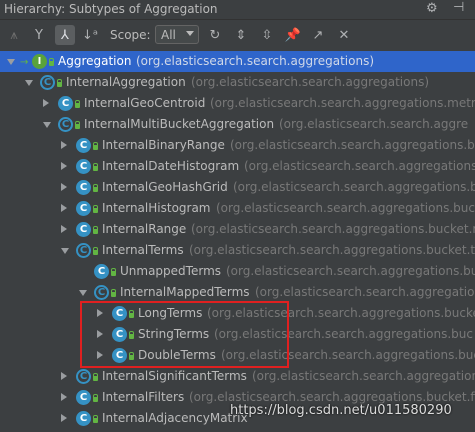  What do you see at coordinates (168, 35) in the screenshot?
I see `scope-select-value: All` at bounding box center [168, 35].